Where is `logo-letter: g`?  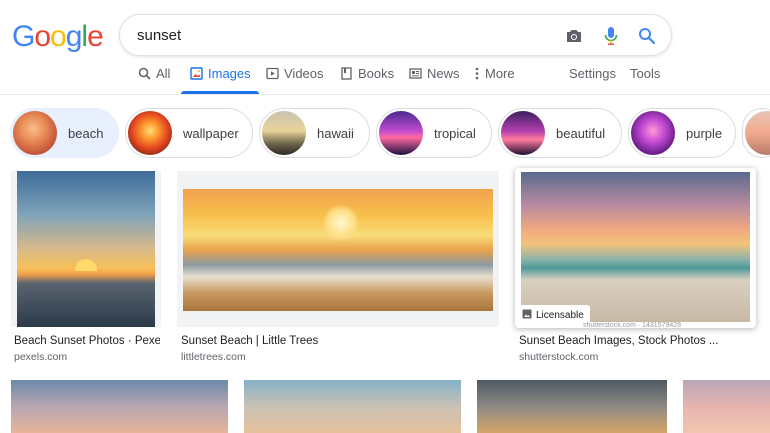
logo-letter: g is located at coordinates (74, 36).